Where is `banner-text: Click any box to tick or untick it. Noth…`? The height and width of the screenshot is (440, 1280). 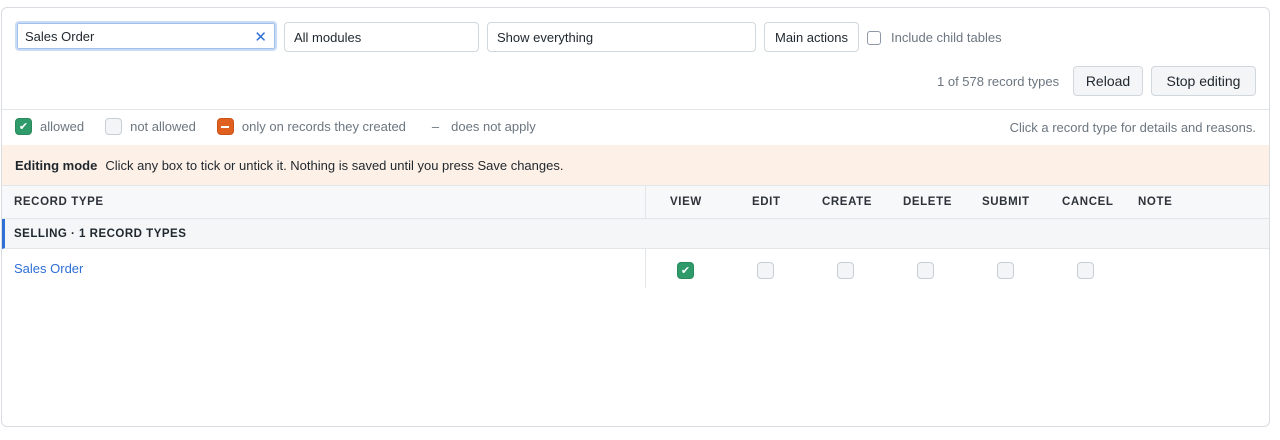
banner-text: Click any box to tick or untick it. Noth… is located at coordinates (334, 165).